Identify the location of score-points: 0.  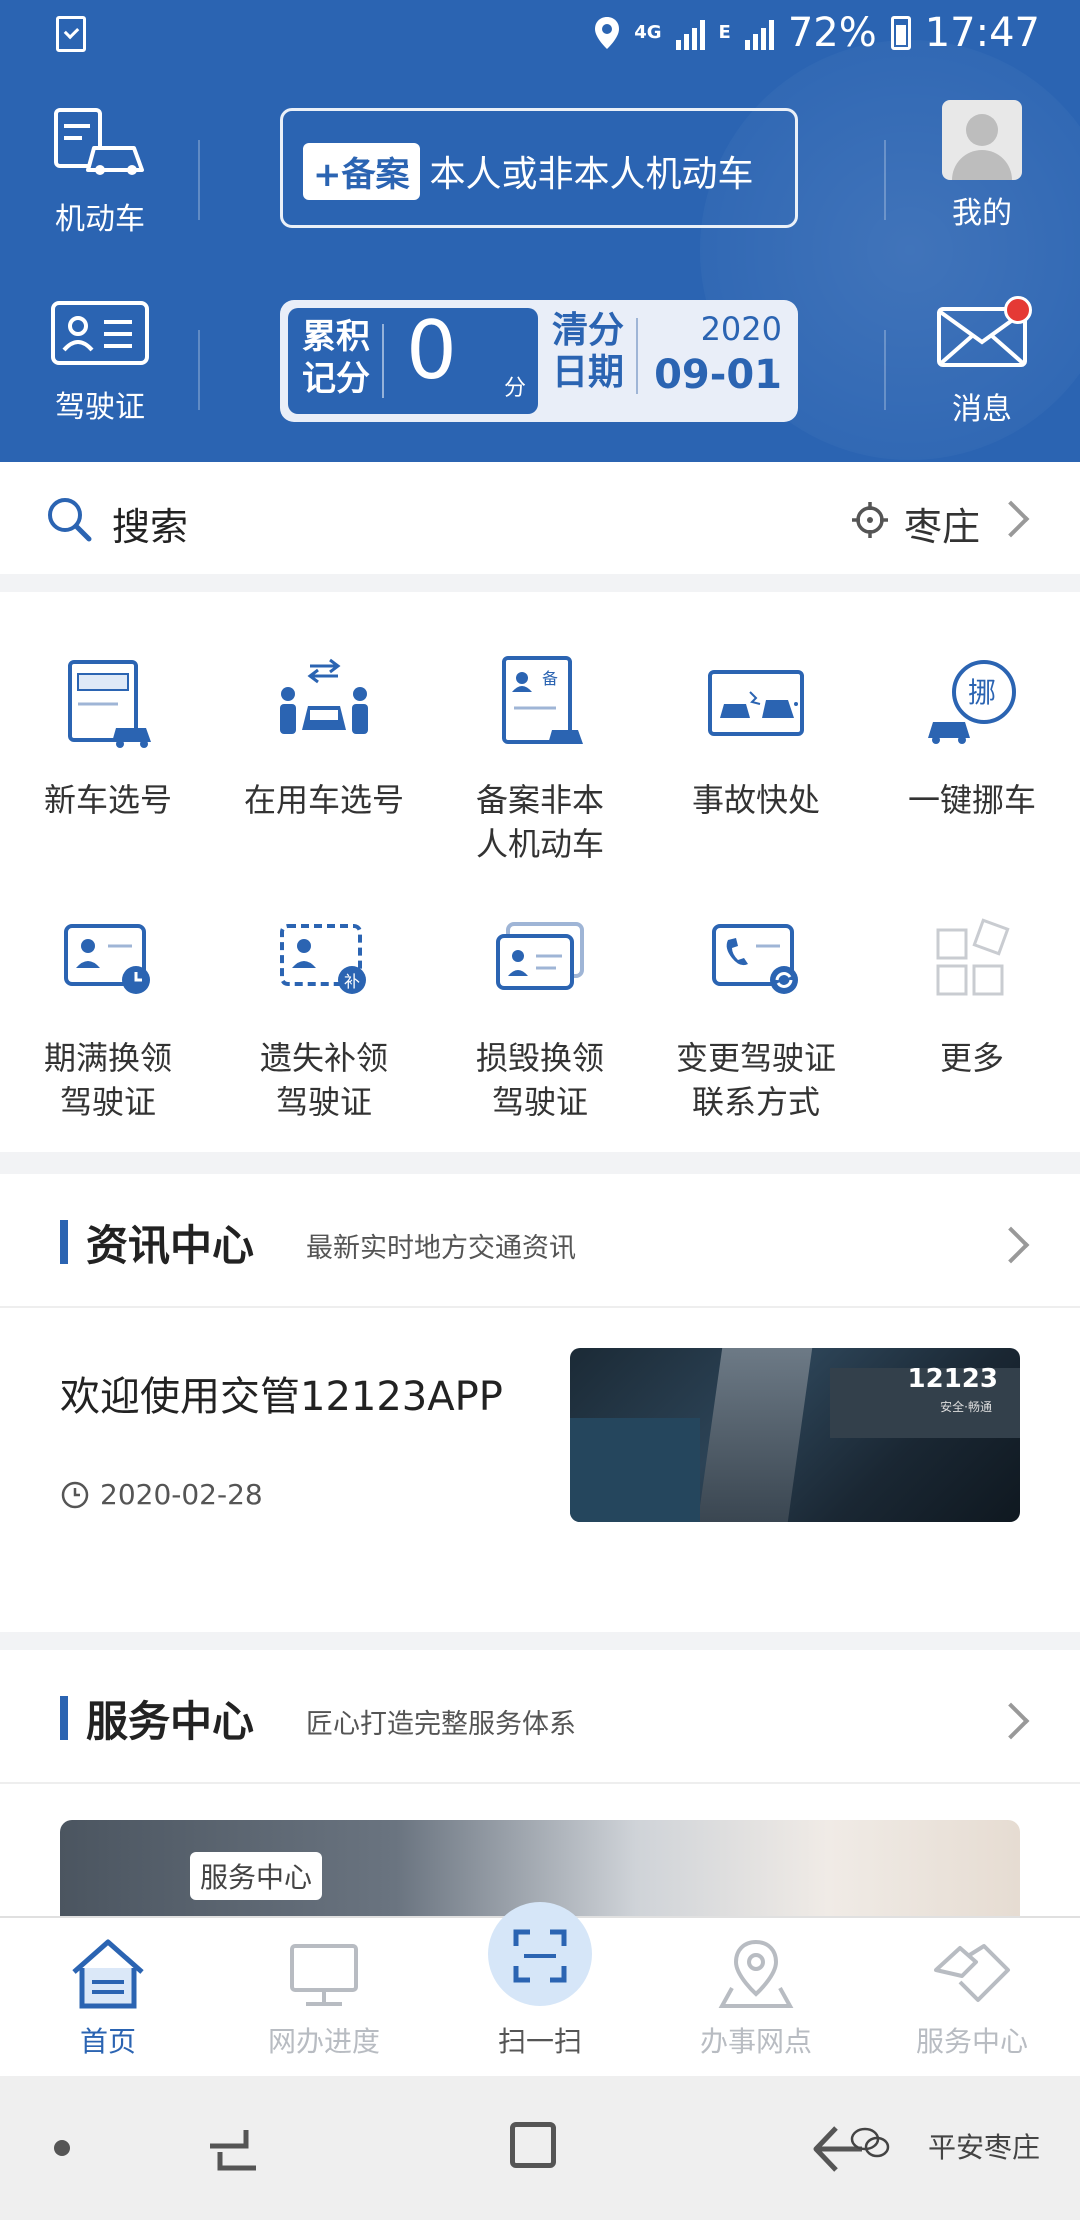
(431, 350).